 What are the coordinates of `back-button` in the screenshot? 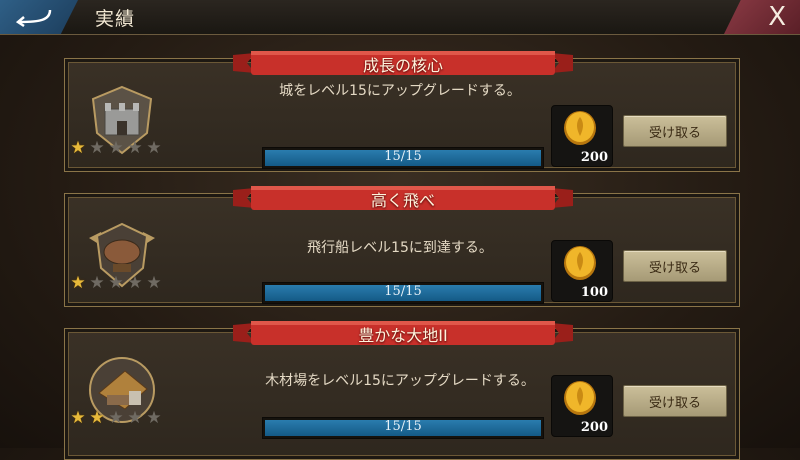 It's located at (39, 17).